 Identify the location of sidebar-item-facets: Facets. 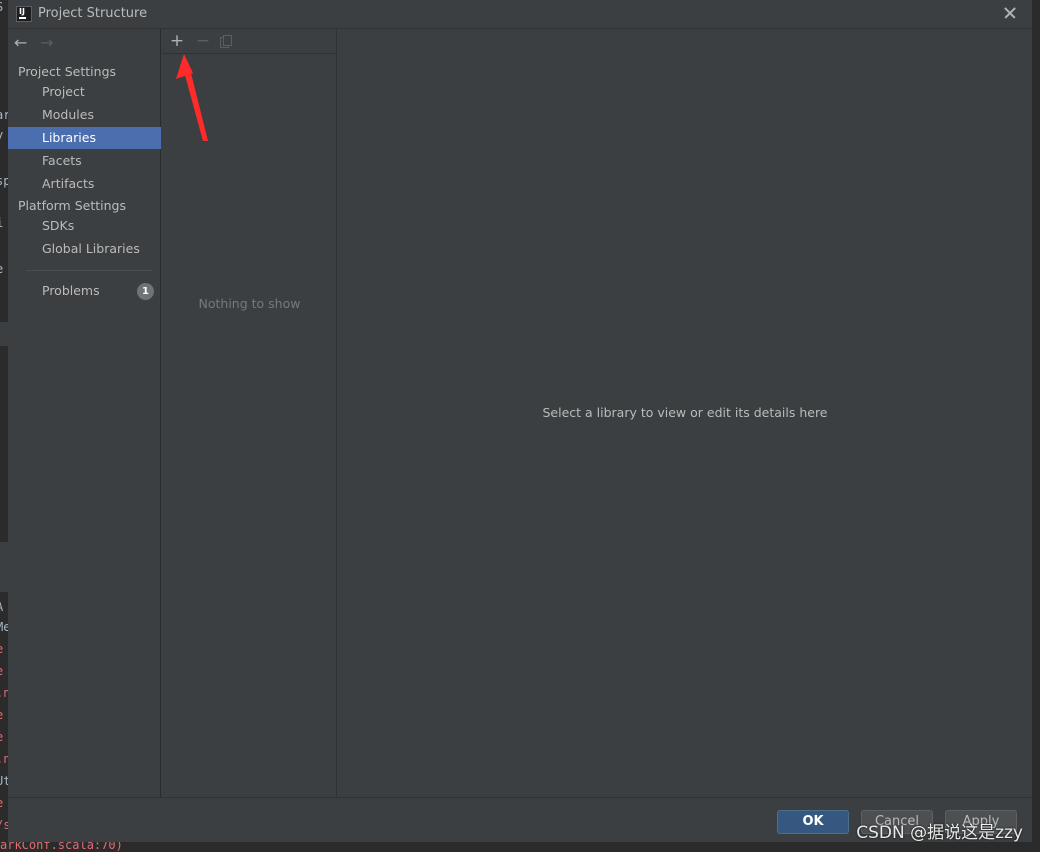
(84, 161).